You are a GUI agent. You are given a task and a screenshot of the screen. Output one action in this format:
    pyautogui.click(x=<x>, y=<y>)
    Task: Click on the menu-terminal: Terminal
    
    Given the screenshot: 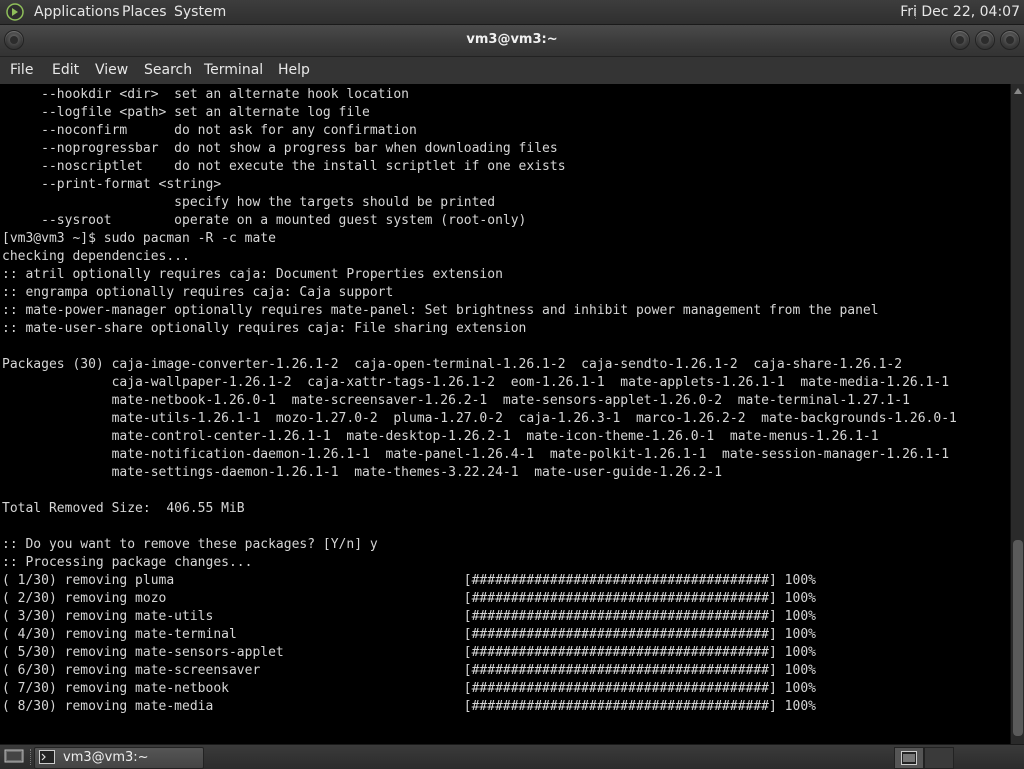 What is the action you would take?
    pyautogui.click(x=233, y=70)
    